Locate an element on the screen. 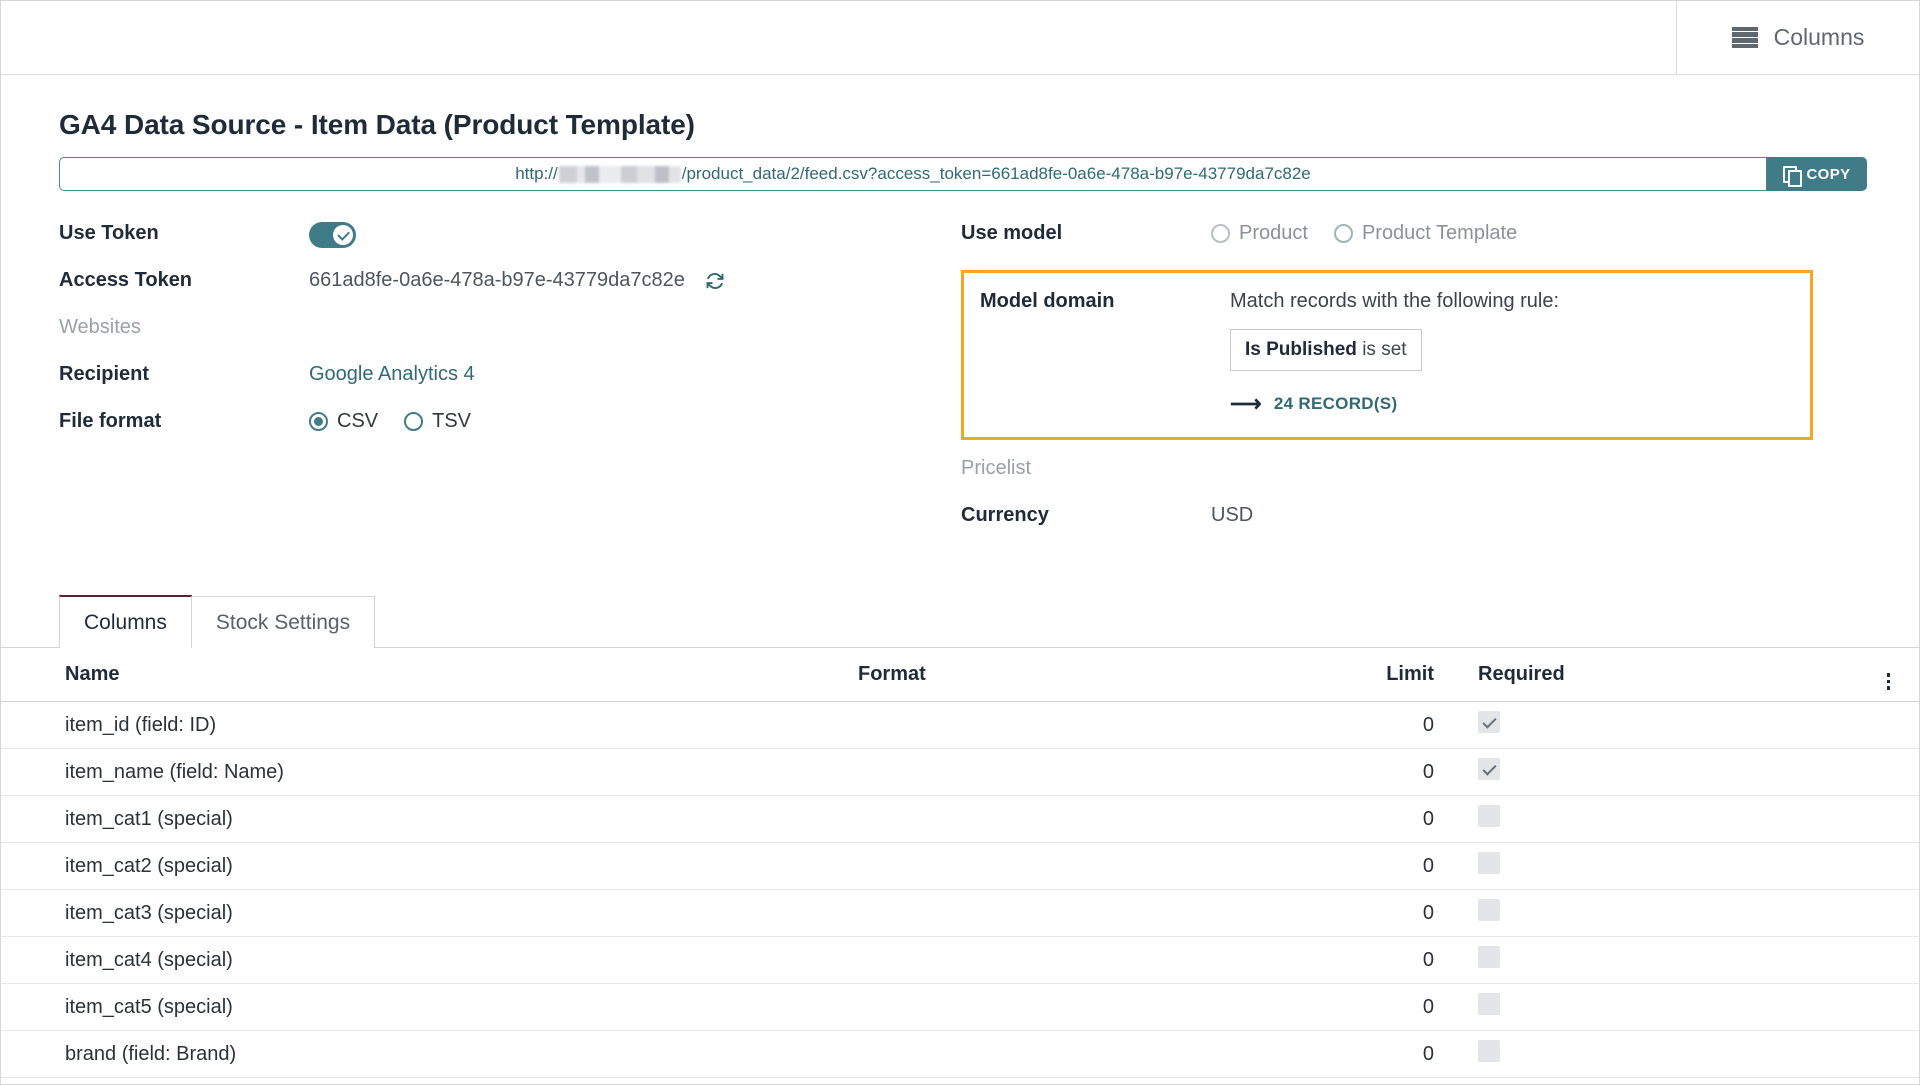 The height and width of the screenshot is (1085, 1920). radio-csv-icon is located at coordinates (318, 421).